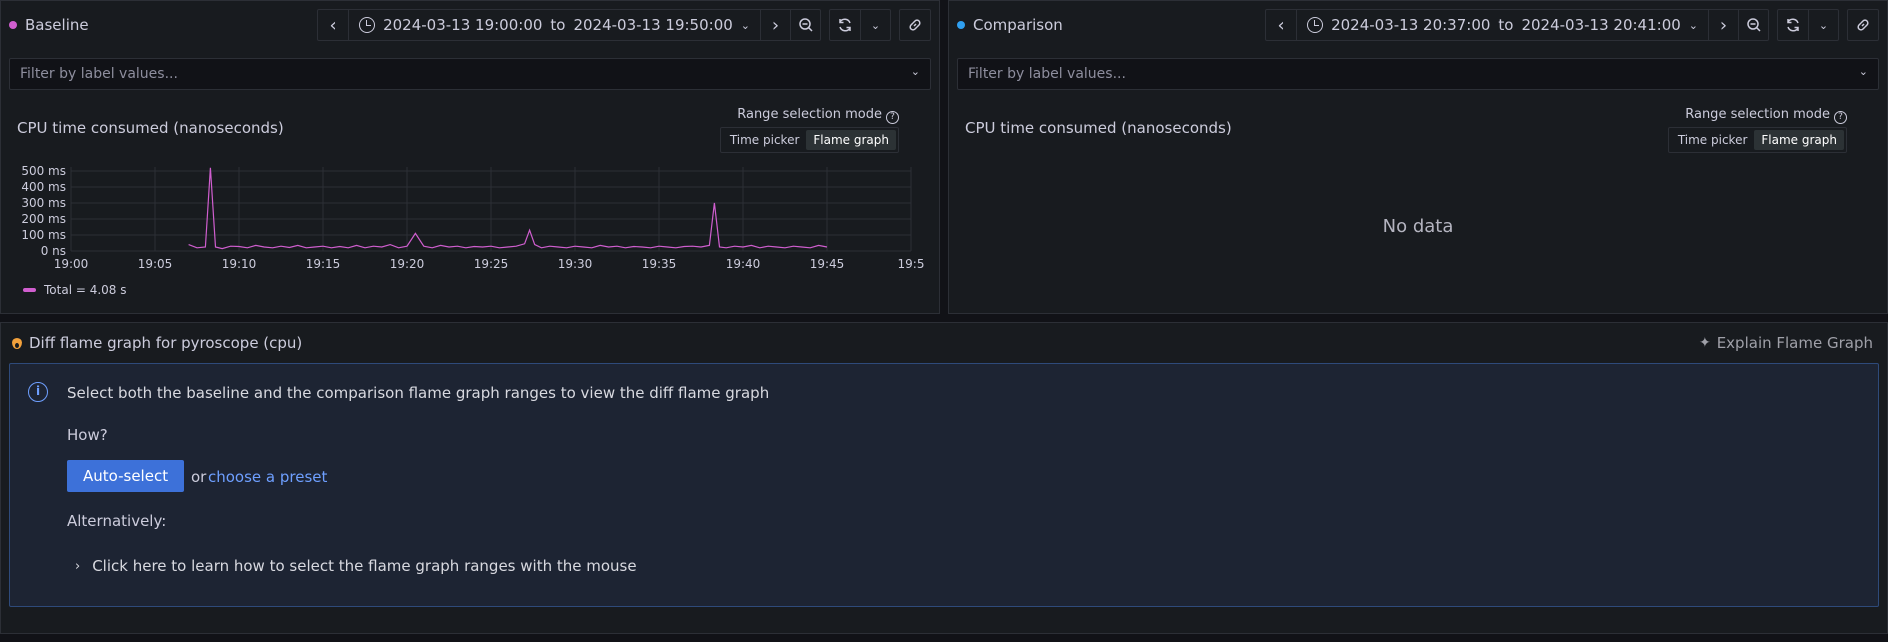  Describe the element at coordinates (199, 477) in the screenshot. I see `or-text: or` at that location.